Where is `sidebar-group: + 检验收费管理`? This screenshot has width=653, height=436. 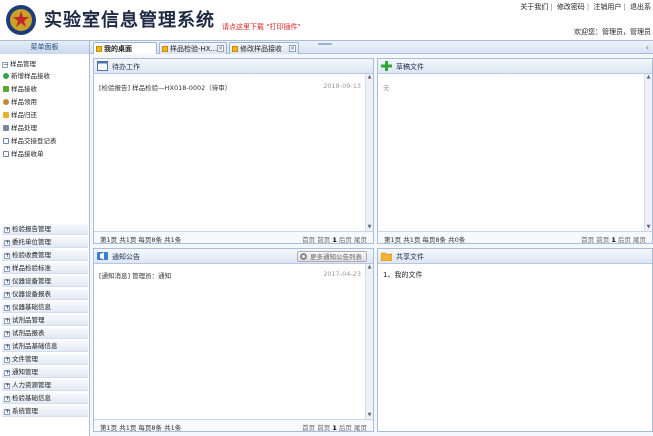
sidebar-group: + 检验收费管理 is located at coordinates (45, 255).